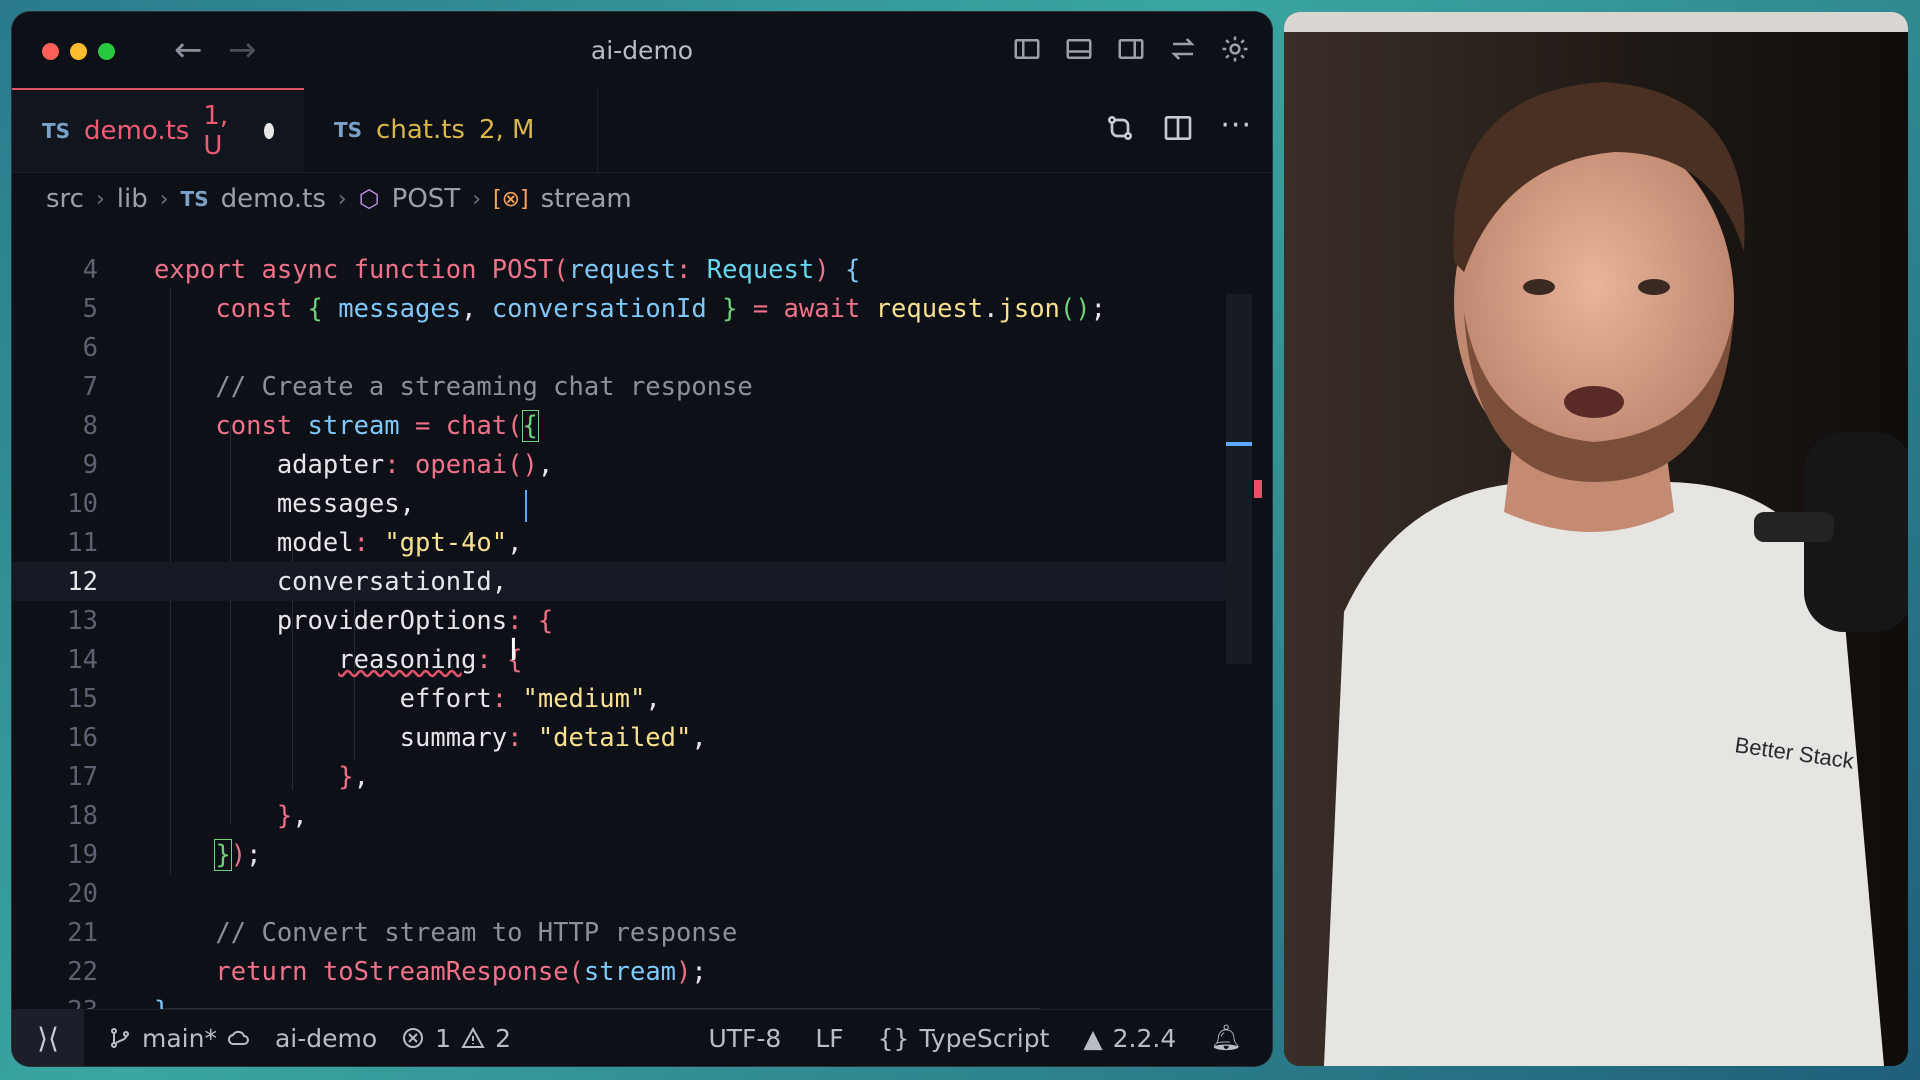 The image size is (1920, 1080). What do you see at coordinates (1178, 130) in the screenshot?
I see `split-editor-icon` at bounding box center [1178, 130].